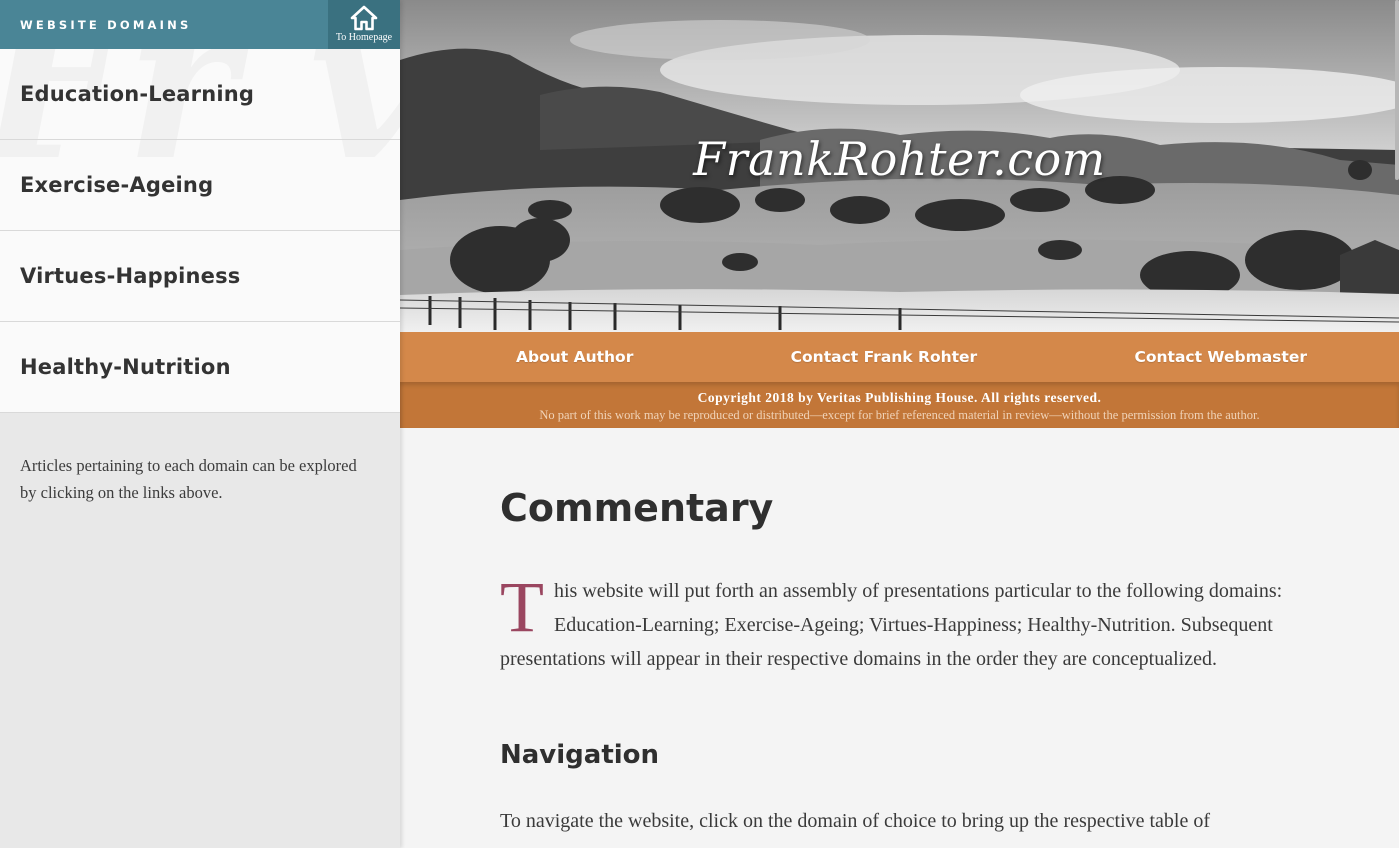 The width and height of the screenshot is (1399, 848). What do you see at coordinates (137, 94) in the screenshot?
I see `domain-link-label: Education-Learning` at bounding box center [137, 94].